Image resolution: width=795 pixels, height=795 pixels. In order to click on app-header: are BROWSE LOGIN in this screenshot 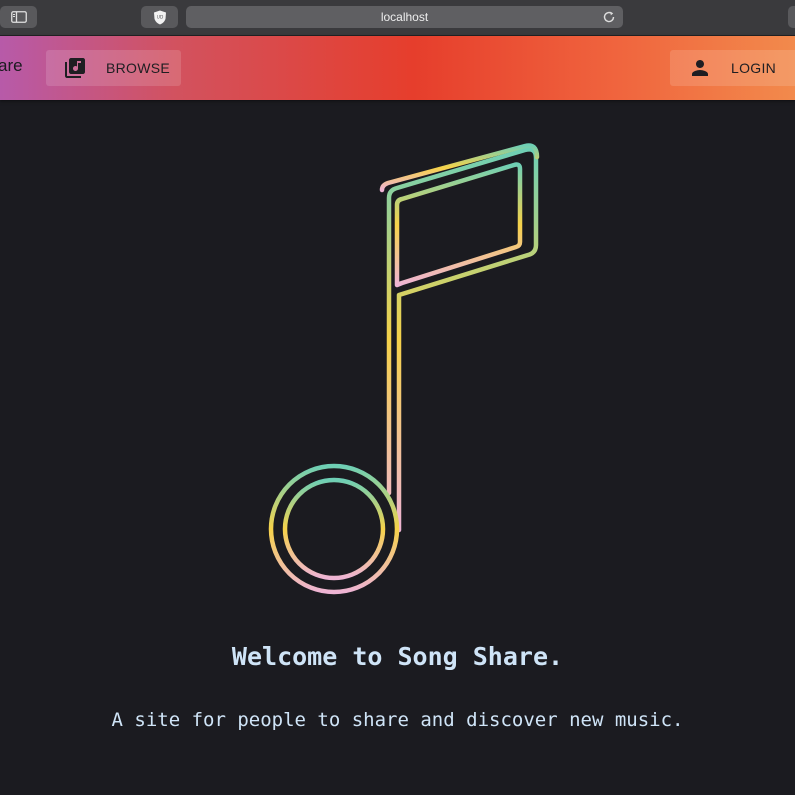, I will do `click(397, 68)`.